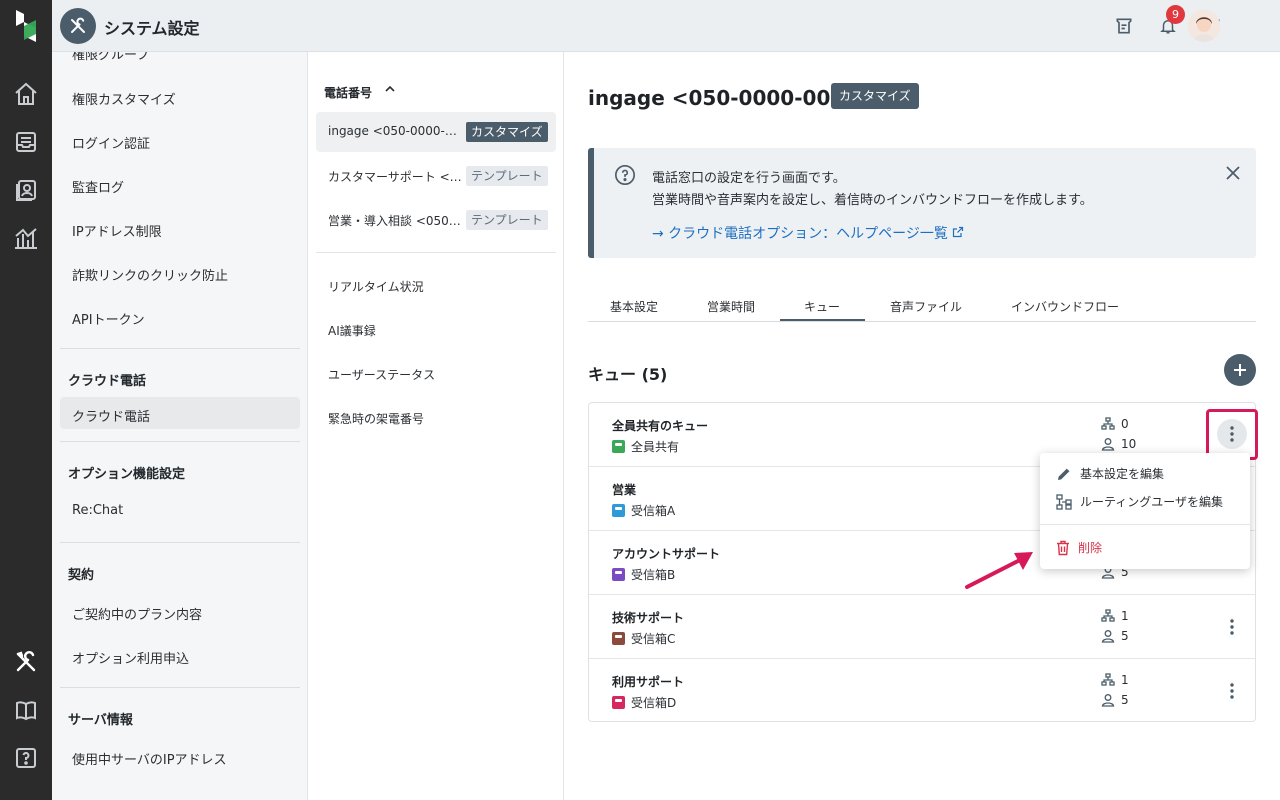 The width and height of the screenshot is (1280, 800). What do you see at coordinates (875, 96) in the screenshot?
I see `title-customize-tag: カスタマイズ` at bounding box center [875, 96].